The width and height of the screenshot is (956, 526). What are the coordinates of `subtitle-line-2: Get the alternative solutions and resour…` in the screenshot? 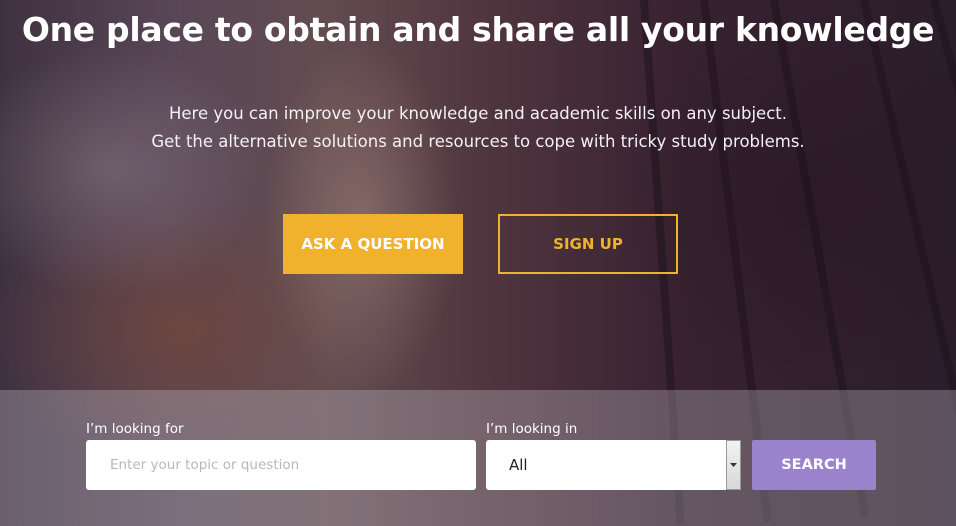 It's located at (478, 141).